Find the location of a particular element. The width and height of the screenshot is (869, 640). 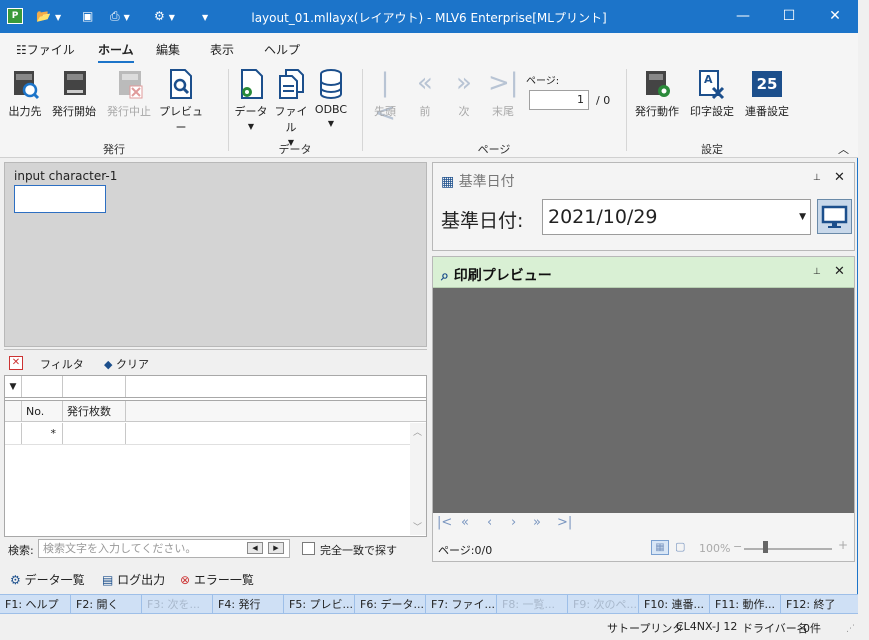

group-separator is located at coordinates (626, 110).